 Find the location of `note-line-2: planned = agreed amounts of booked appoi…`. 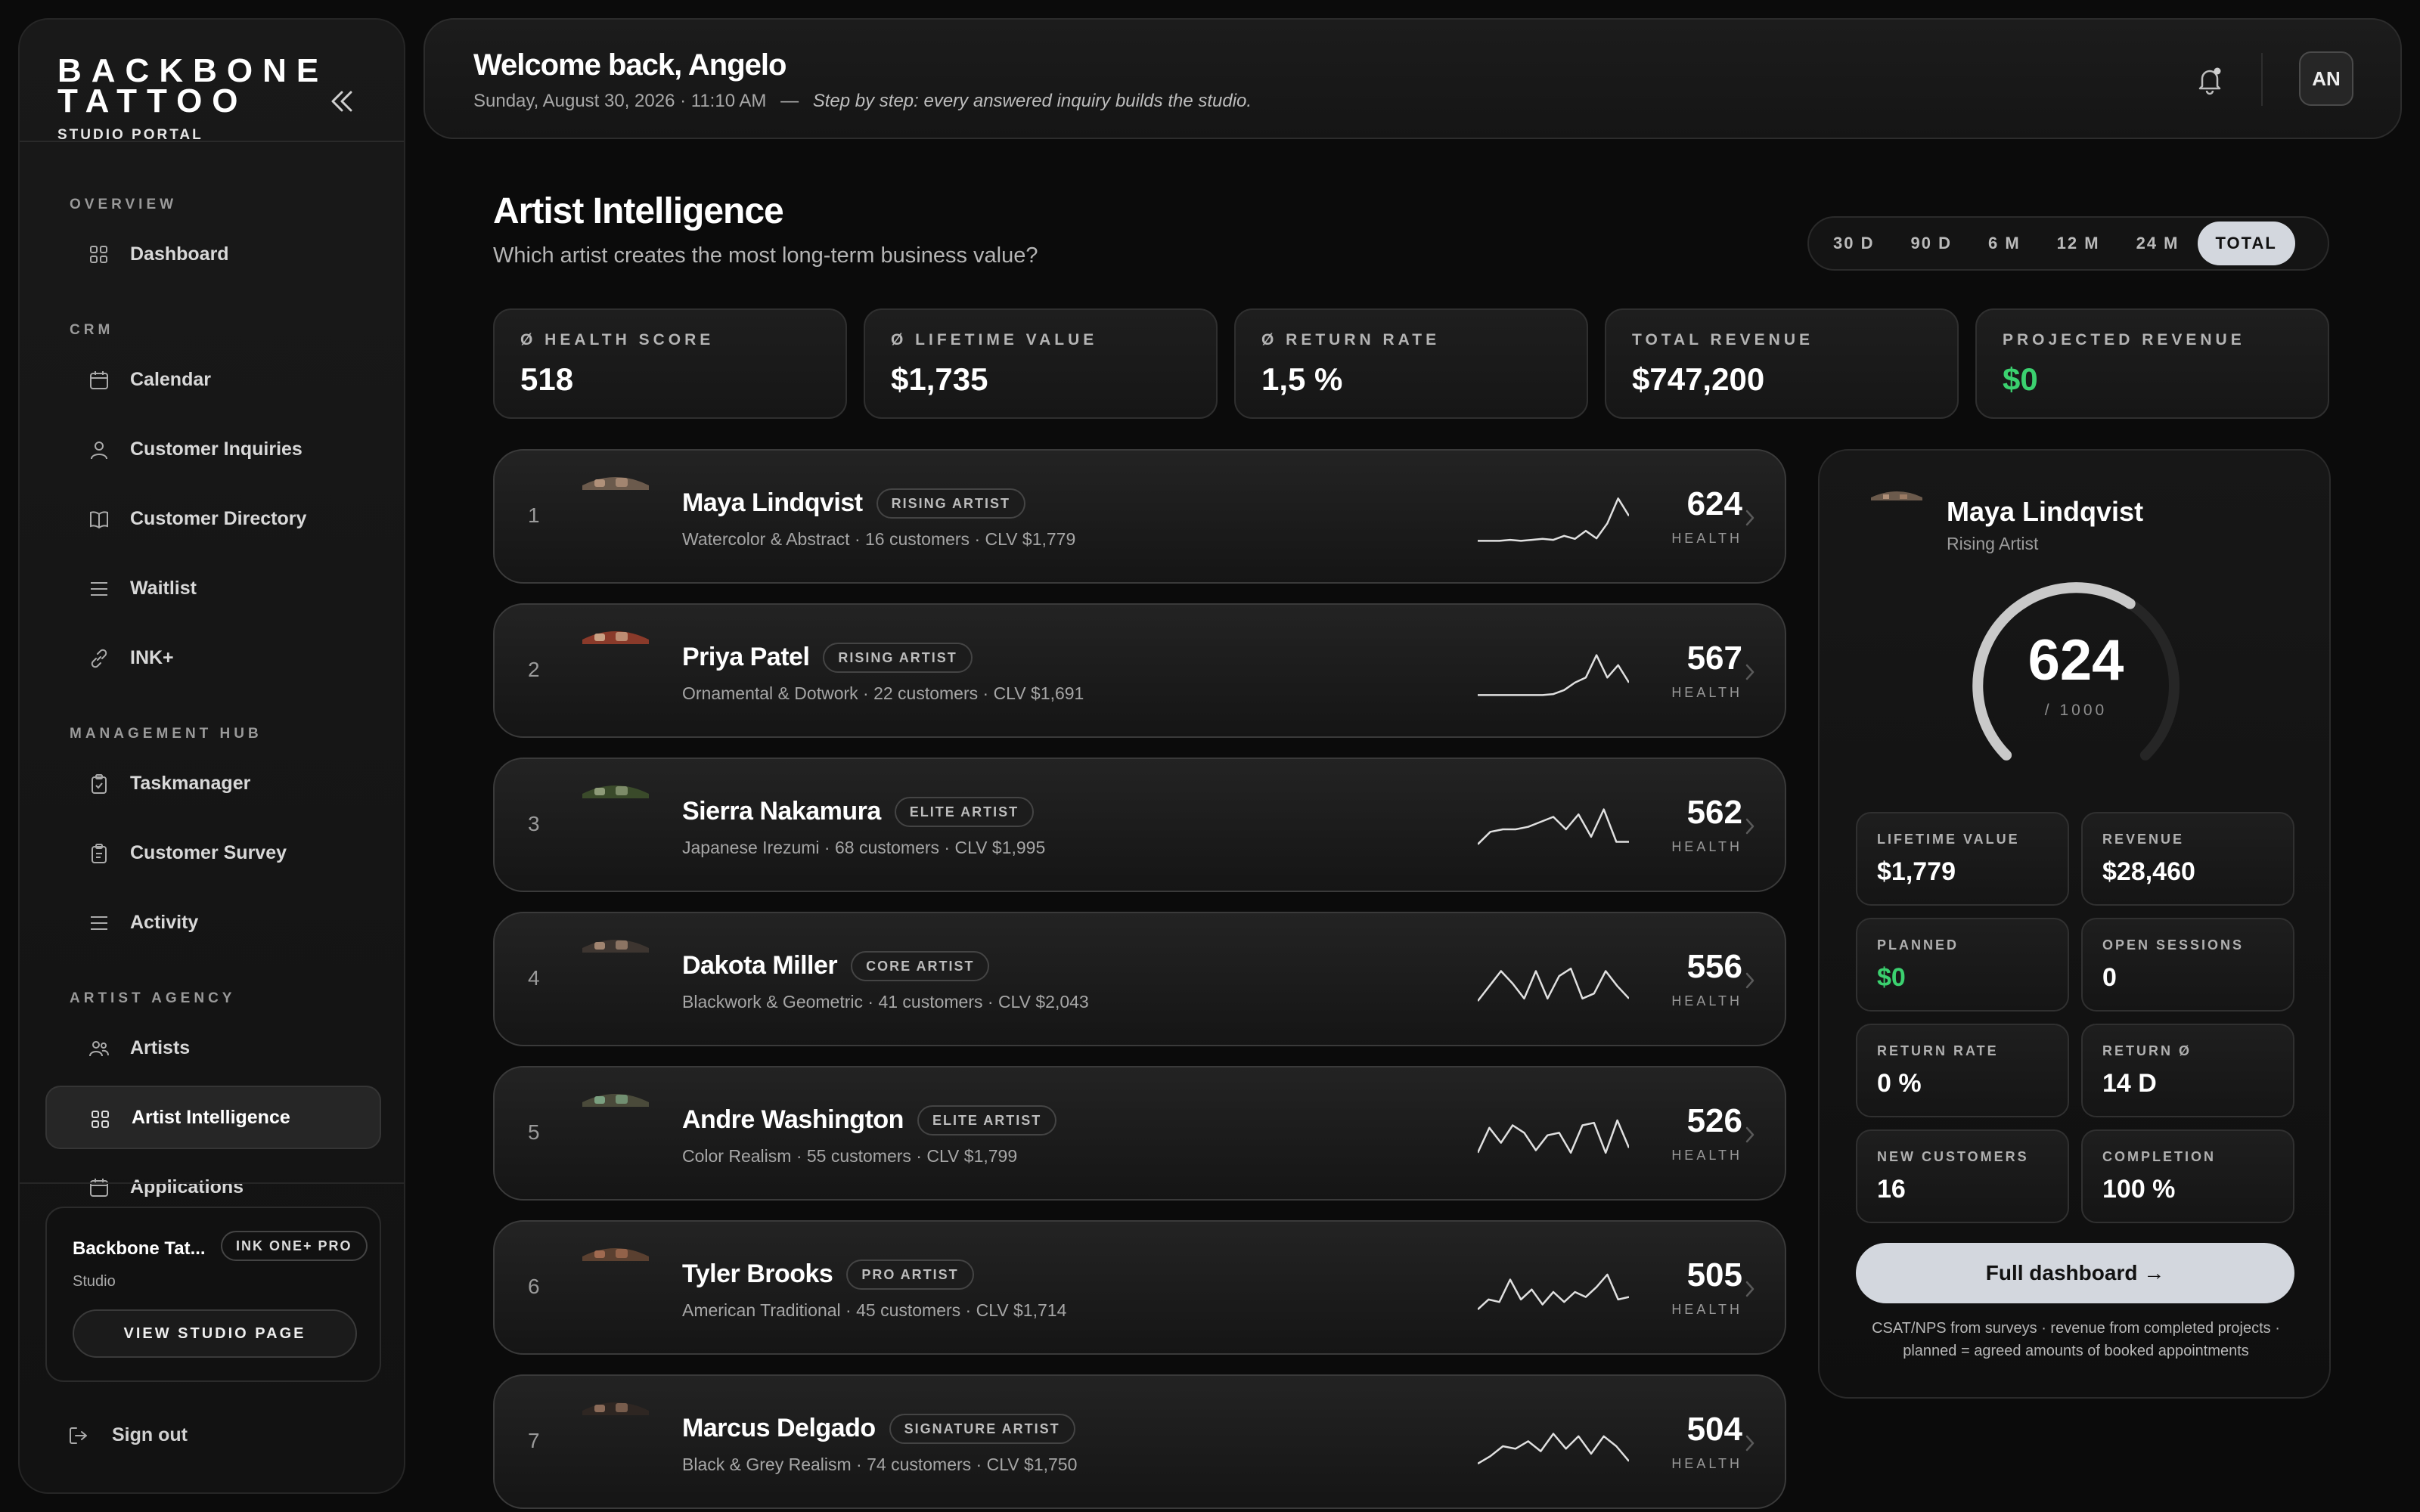

note-line-2: planned = agreed amounts of booked appoi… is located at coordinates (2076, 1351).